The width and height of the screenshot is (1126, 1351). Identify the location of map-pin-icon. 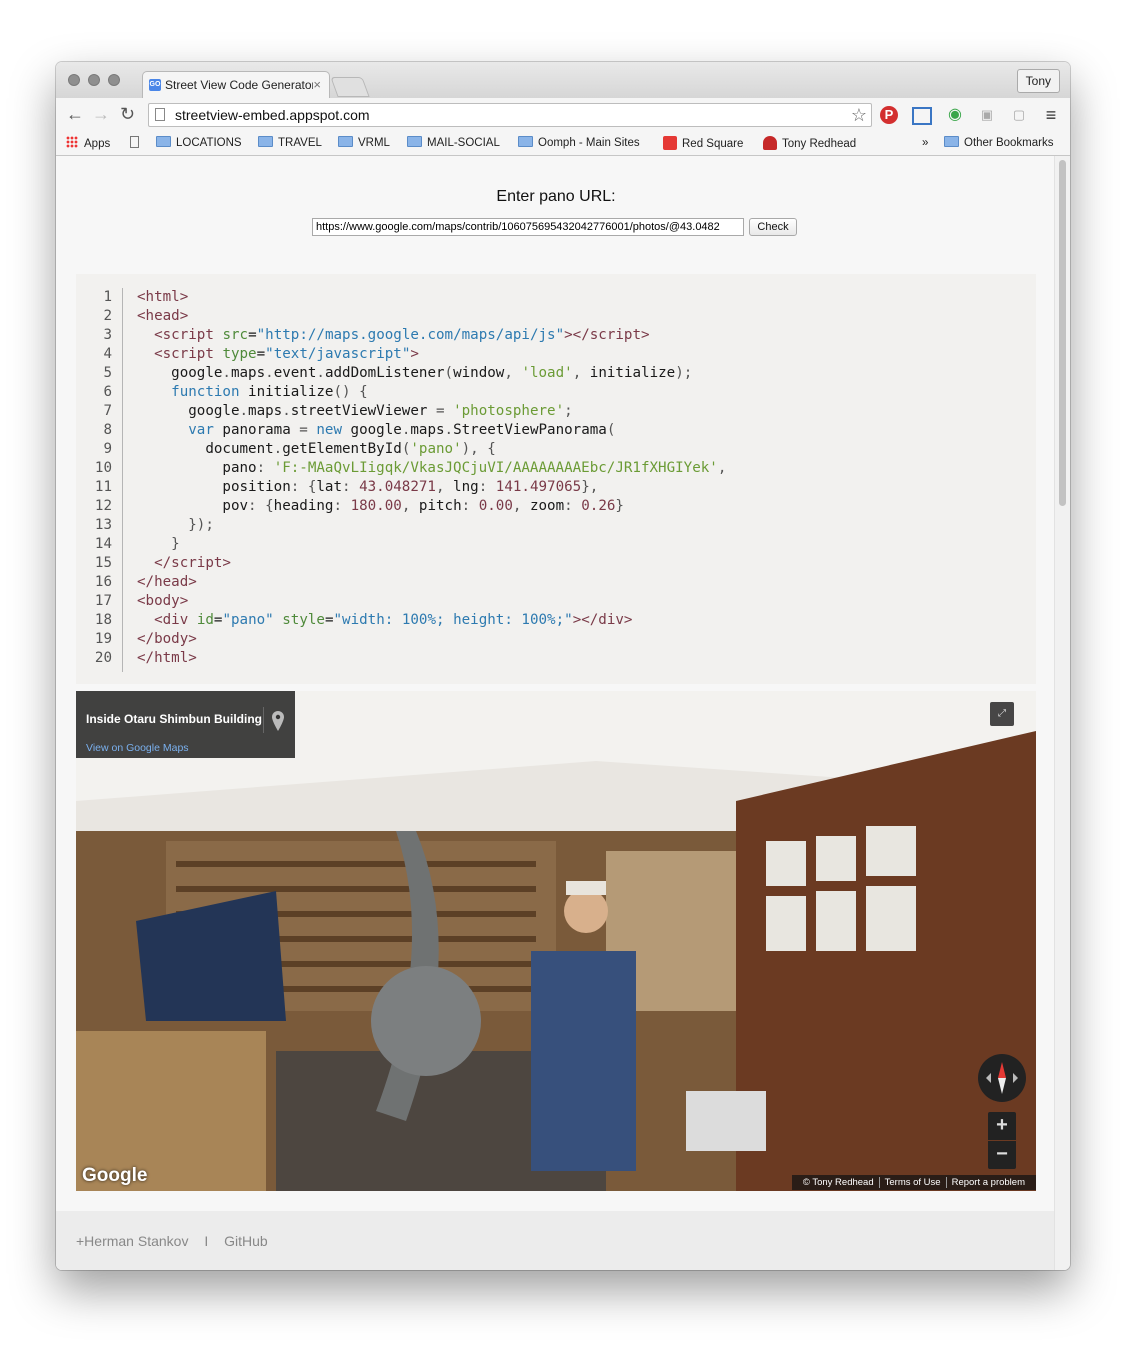
(278, 721).